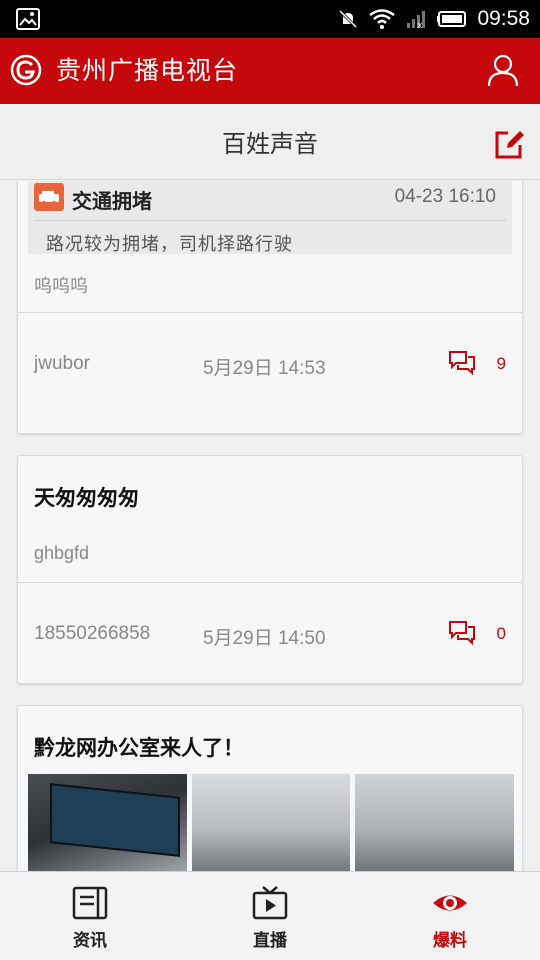  Describe the element at coordinates (90, 941) in the screenshot. I see `tab-label: 资讯` at that location.